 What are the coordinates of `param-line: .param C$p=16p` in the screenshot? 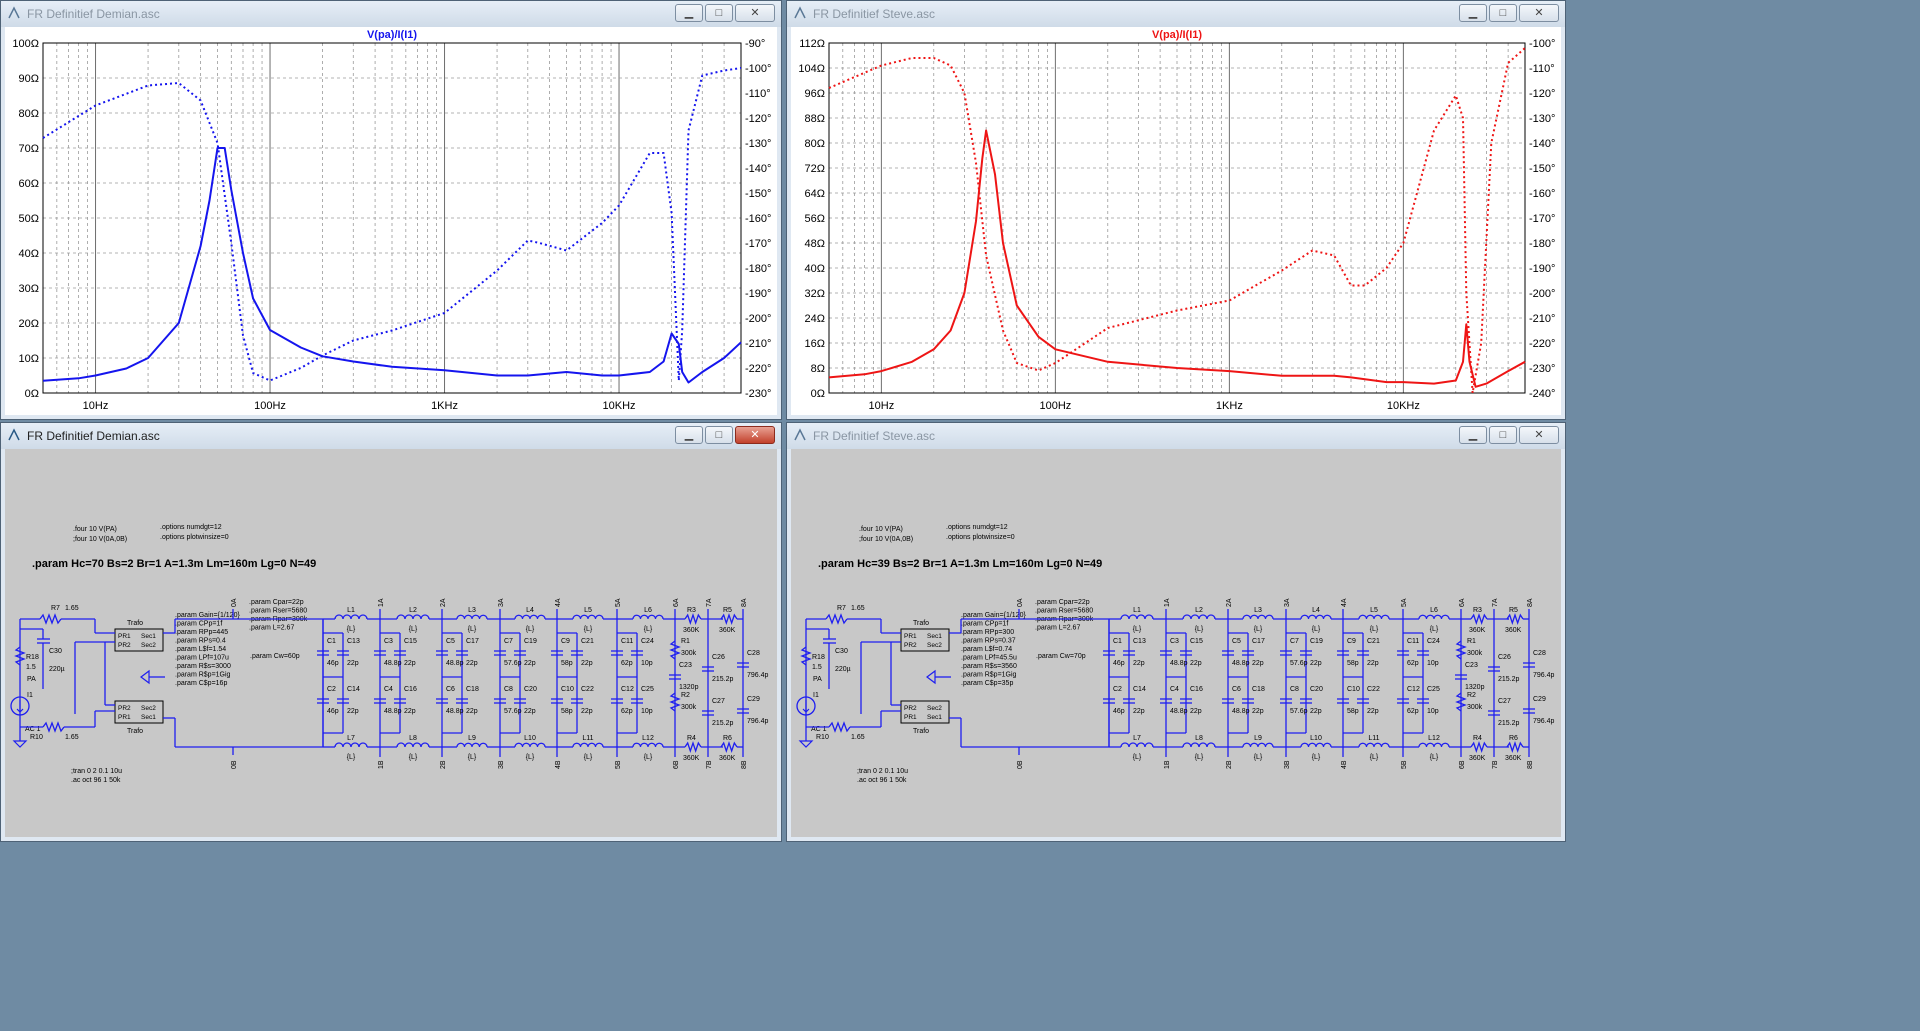 It's located at (201, 683).